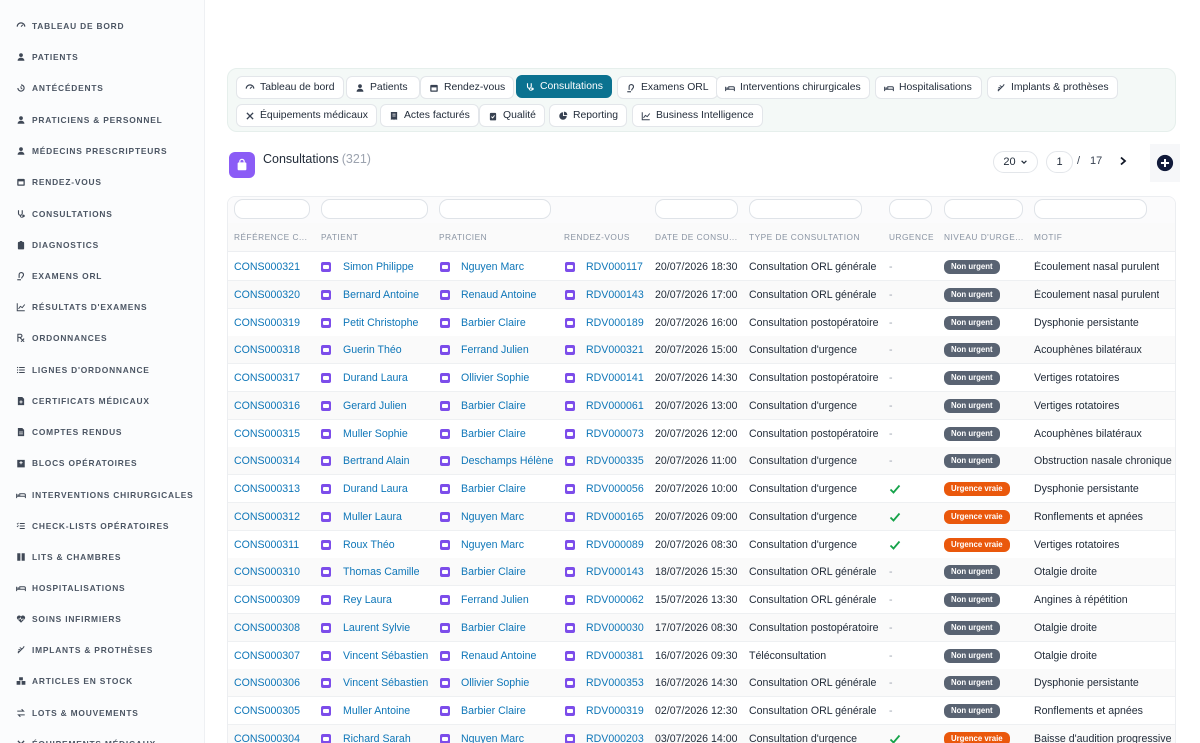  What do you see at coordinates (380, 323) in the screenshot?
I see `patient-link: Petit Christophe` at bounding box center [380, 323].